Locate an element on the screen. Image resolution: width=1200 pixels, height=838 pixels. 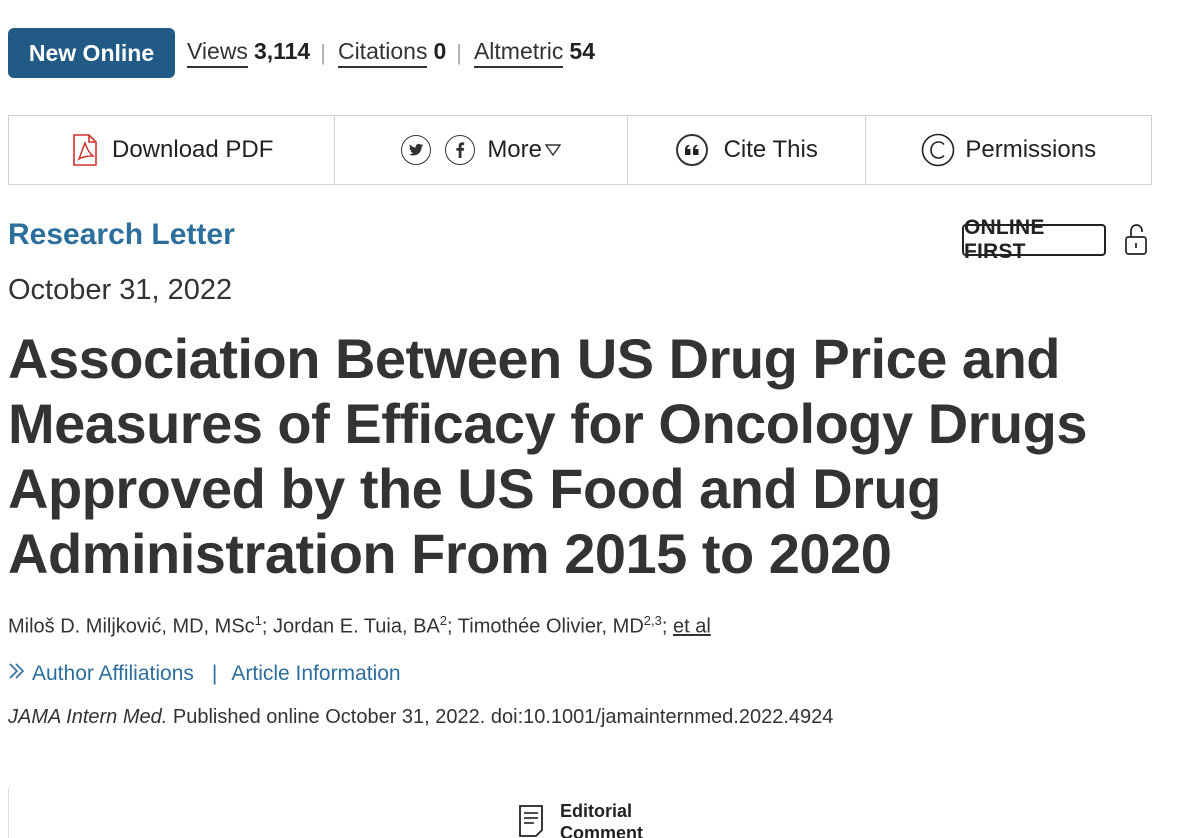
affiliation-sup: 2 is located at coordinates (443, 620).